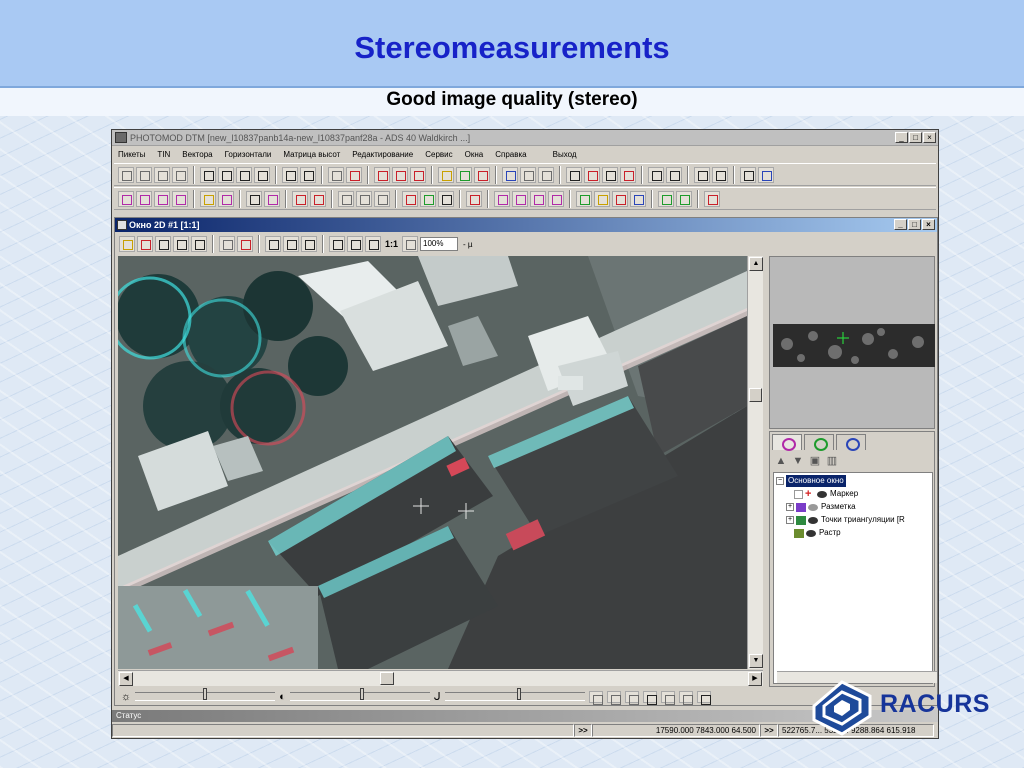  Describe the element at coordinates (400, 174) in the screenshot. I see `mark-100b-icon` at that location.